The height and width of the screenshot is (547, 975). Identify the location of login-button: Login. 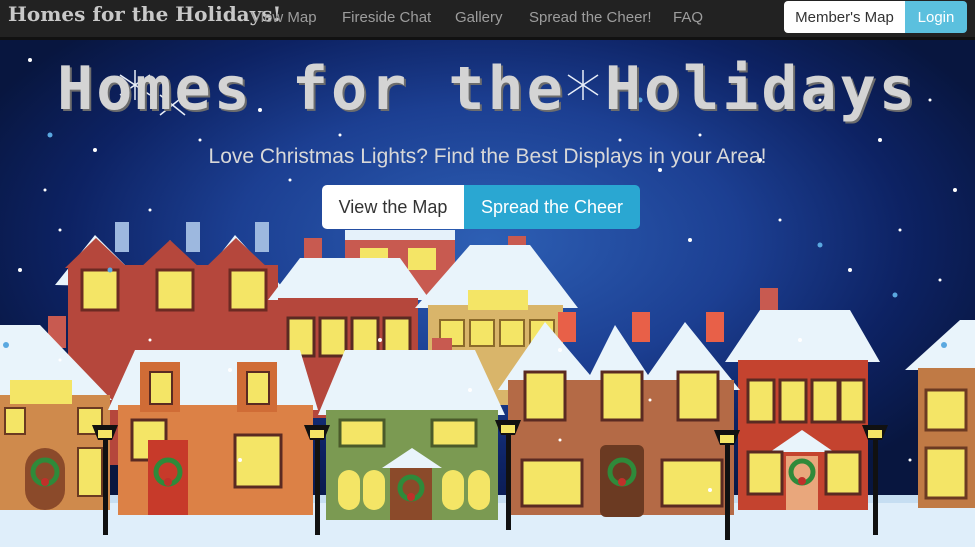
(936, 17).